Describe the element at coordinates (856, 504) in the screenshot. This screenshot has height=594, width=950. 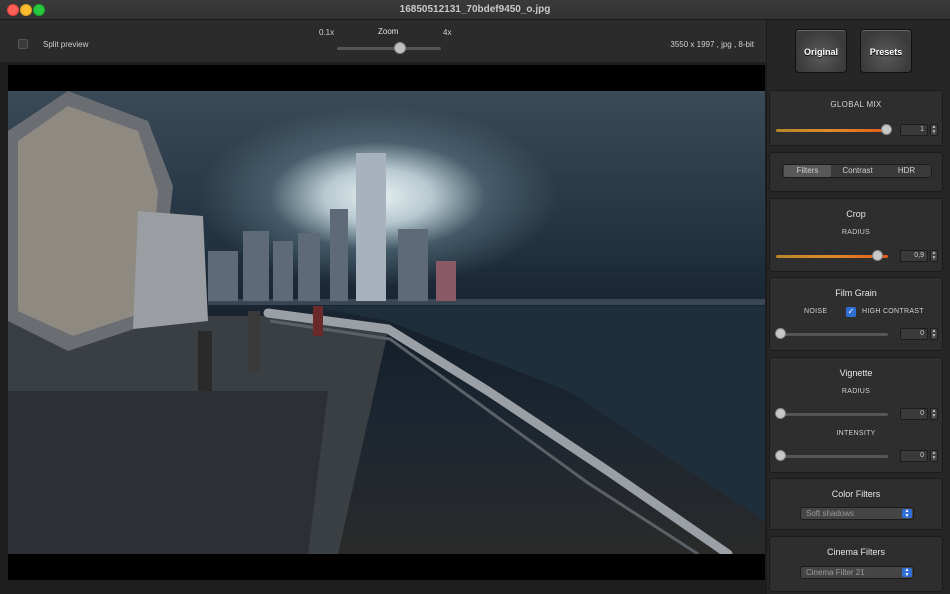
I see `color-filters-section: Color Filters Soft shadows ▲ ▼` at that location.